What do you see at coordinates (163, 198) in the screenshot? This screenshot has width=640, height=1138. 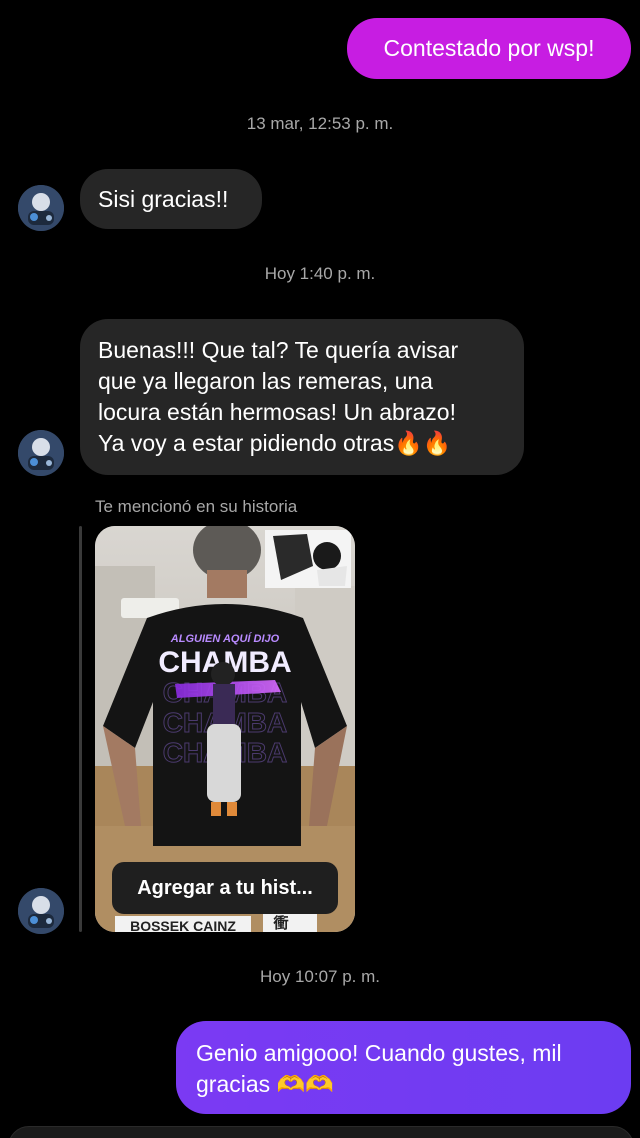 I see `received-message-text: Sisi gracias!!` at bounding box center [163, 198].